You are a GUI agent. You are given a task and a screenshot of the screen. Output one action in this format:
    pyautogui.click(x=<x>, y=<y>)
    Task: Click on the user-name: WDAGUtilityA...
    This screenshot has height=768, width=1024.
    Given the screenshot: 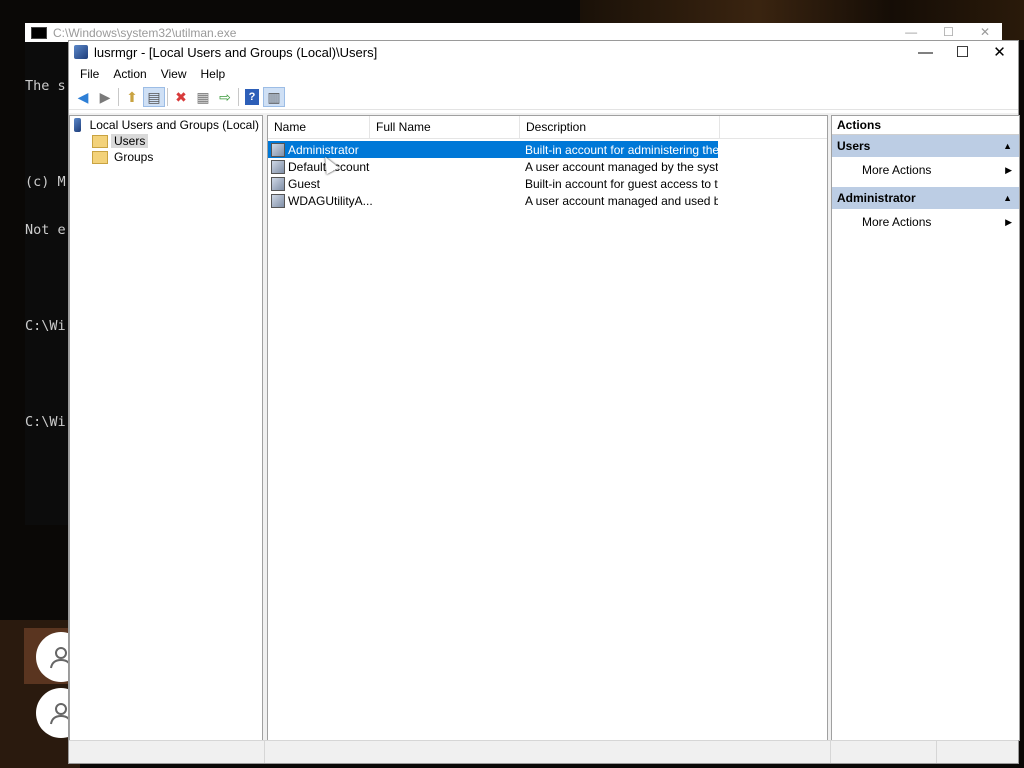 What is the action you would take?
    pyautogui.click(x=330, y=200)
    